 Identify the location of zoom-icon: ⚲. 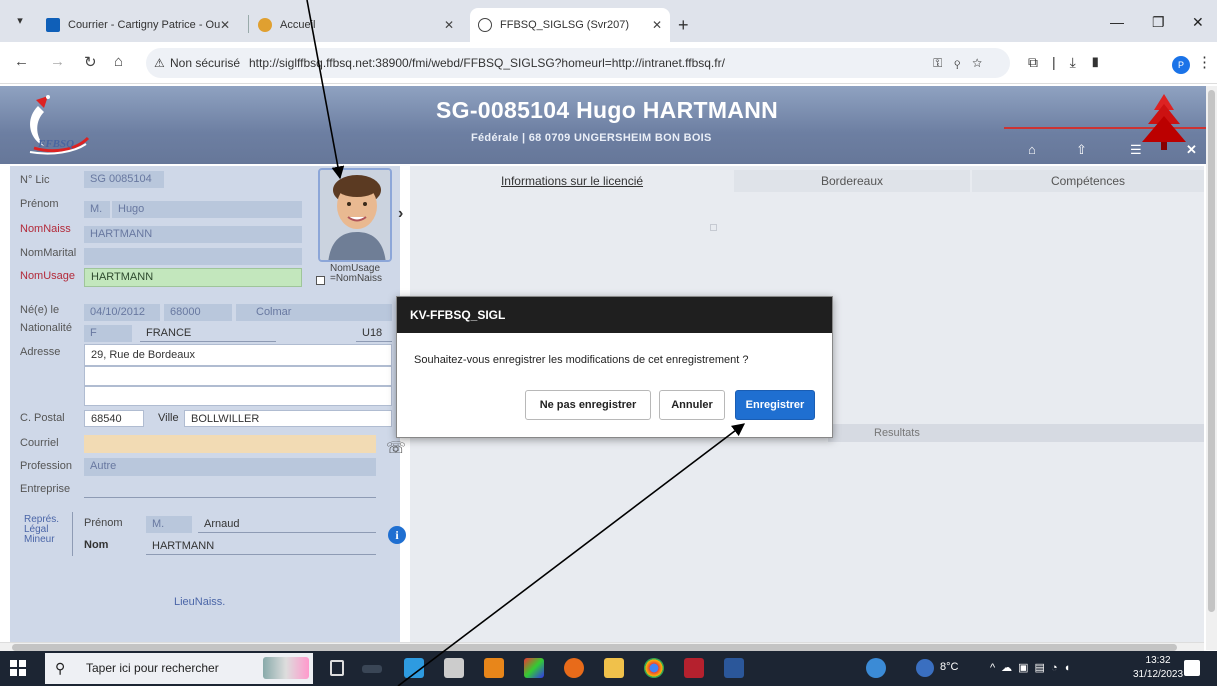
(963, 63).